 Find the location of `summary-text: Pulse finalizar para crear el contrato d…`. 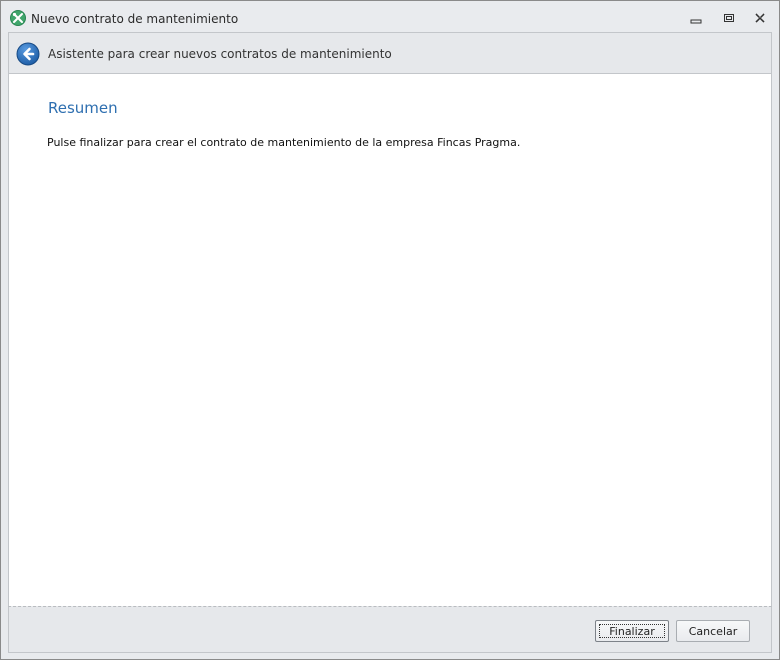

summary-text: Pulse finalizar para crear el contrato d… is located at coordinates (284, 142).